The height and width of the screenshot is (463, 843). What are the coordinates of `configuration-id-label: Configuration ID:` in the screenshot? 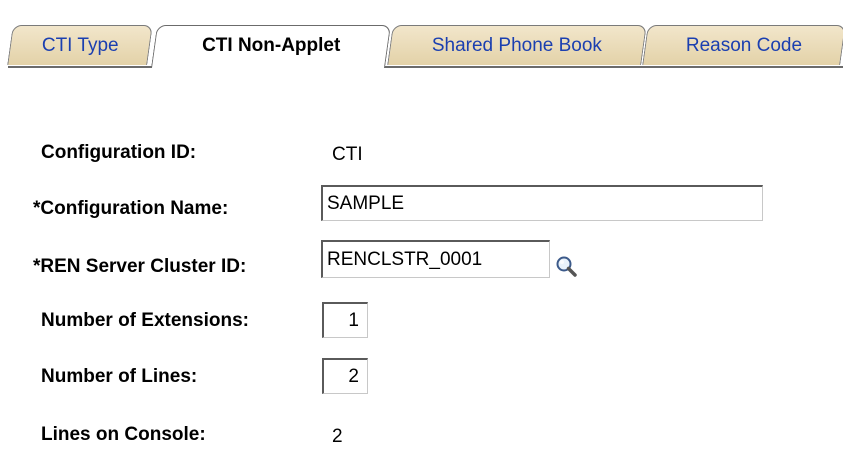 It's located at (119, 152).